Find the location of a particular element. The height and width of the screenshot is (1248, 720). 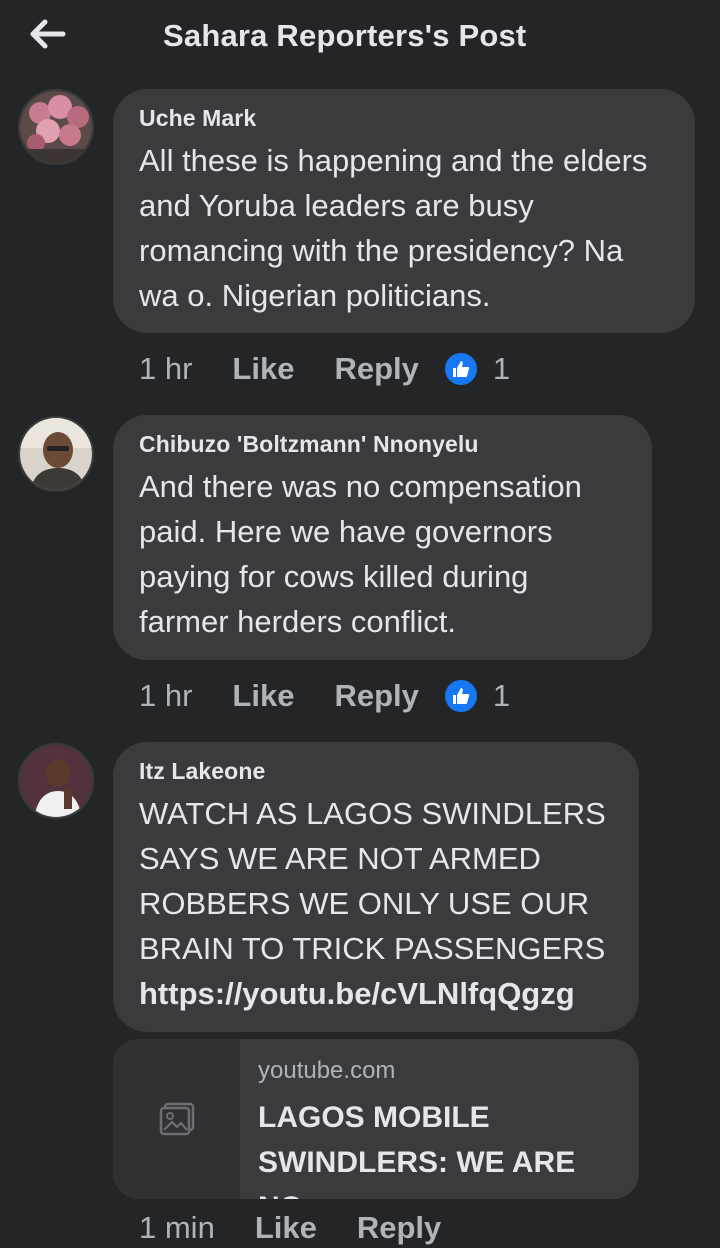

arrow-left-icon is located at coordinates (48, 34).